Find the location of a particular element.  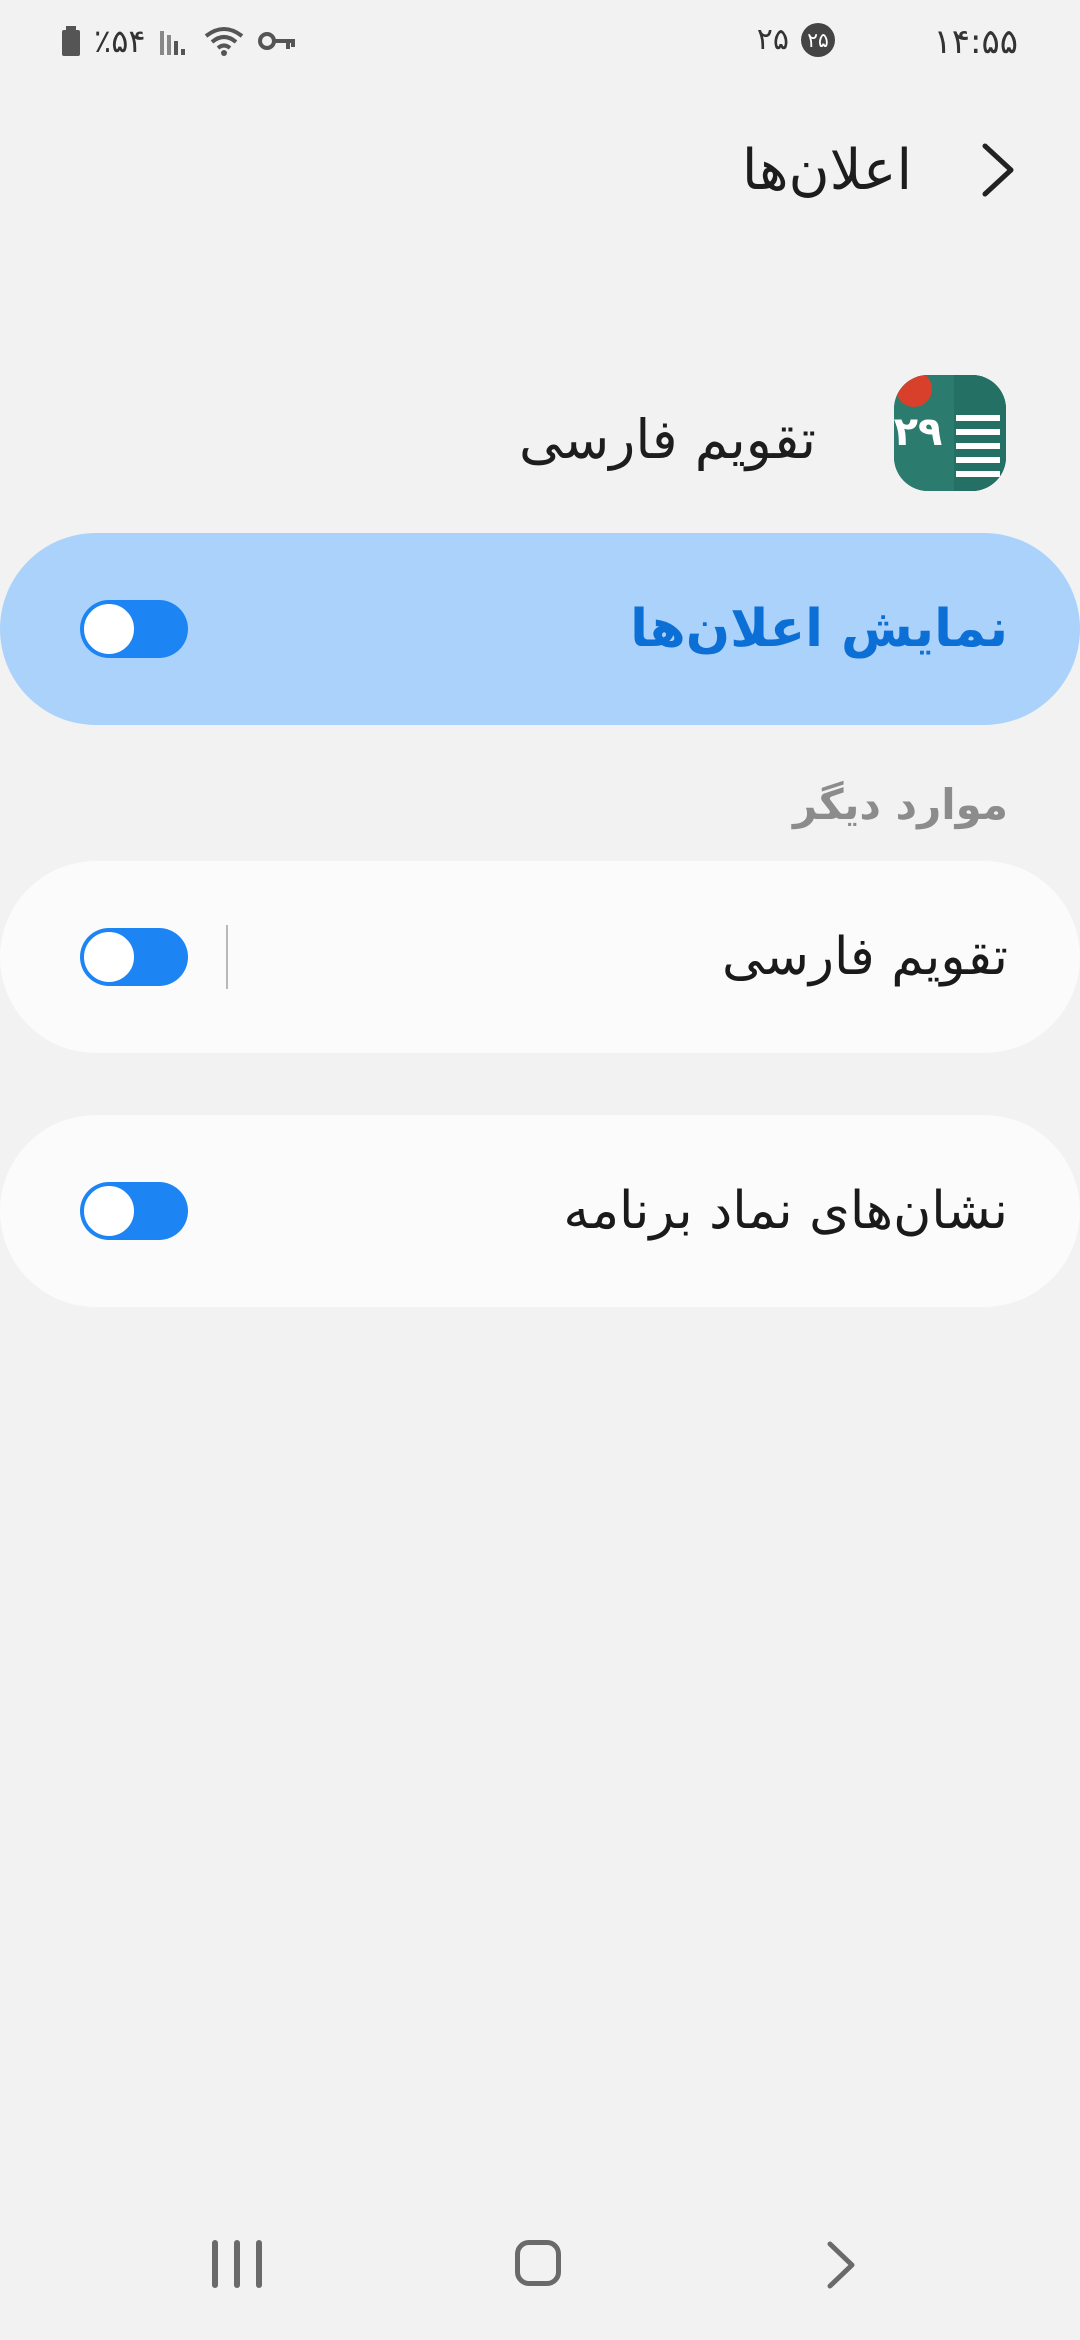

back-button is located at coordinates (998, 170).